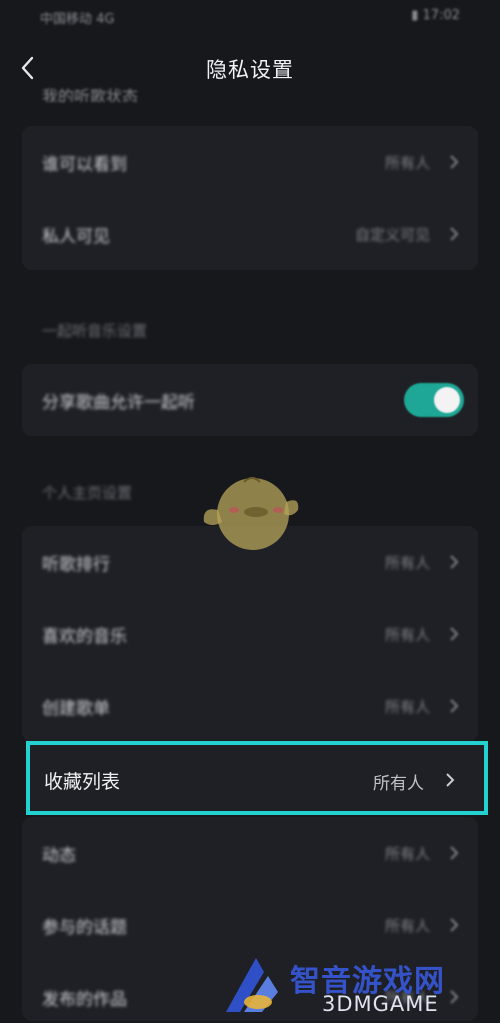 This screenshot has height=1023, width=500. Describe the element at coordinates (82, 782) in the screenshot. I see `row-label: 收藏列表` at that location.